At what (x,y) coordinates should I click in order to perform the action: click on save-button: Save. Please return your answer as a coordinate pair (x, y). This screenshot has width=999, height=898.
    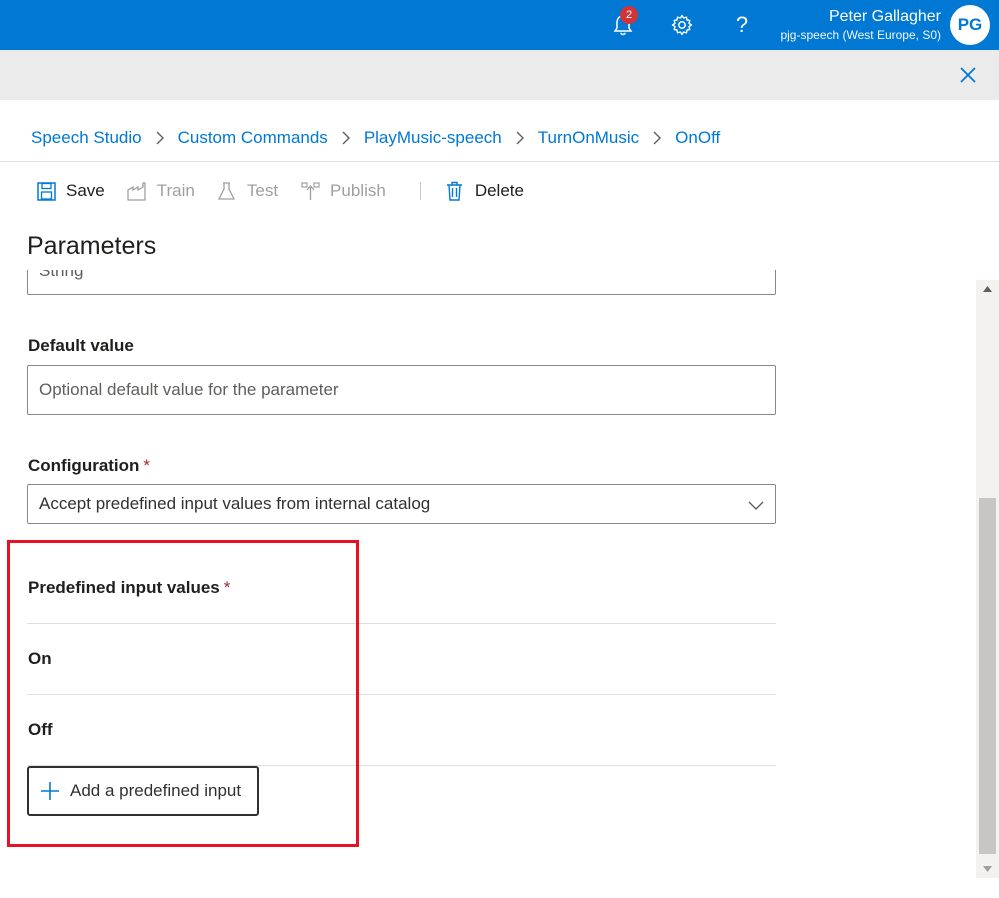
    Looking at the image, I should click on (70, 191).